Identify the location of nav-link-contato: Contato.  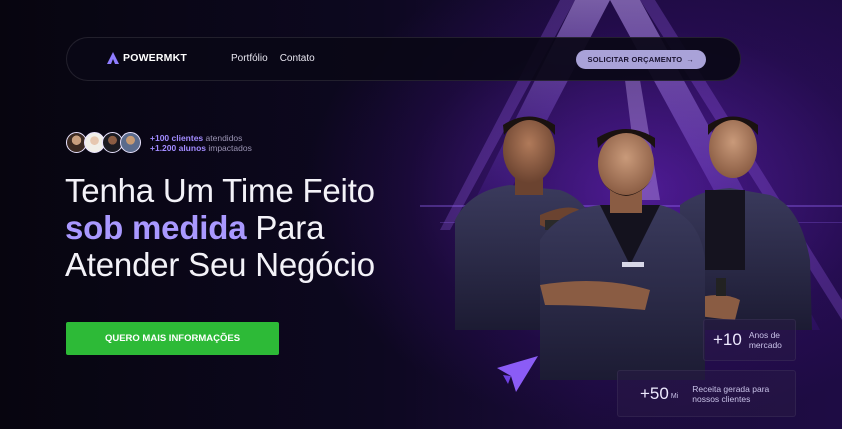
(297, 58).